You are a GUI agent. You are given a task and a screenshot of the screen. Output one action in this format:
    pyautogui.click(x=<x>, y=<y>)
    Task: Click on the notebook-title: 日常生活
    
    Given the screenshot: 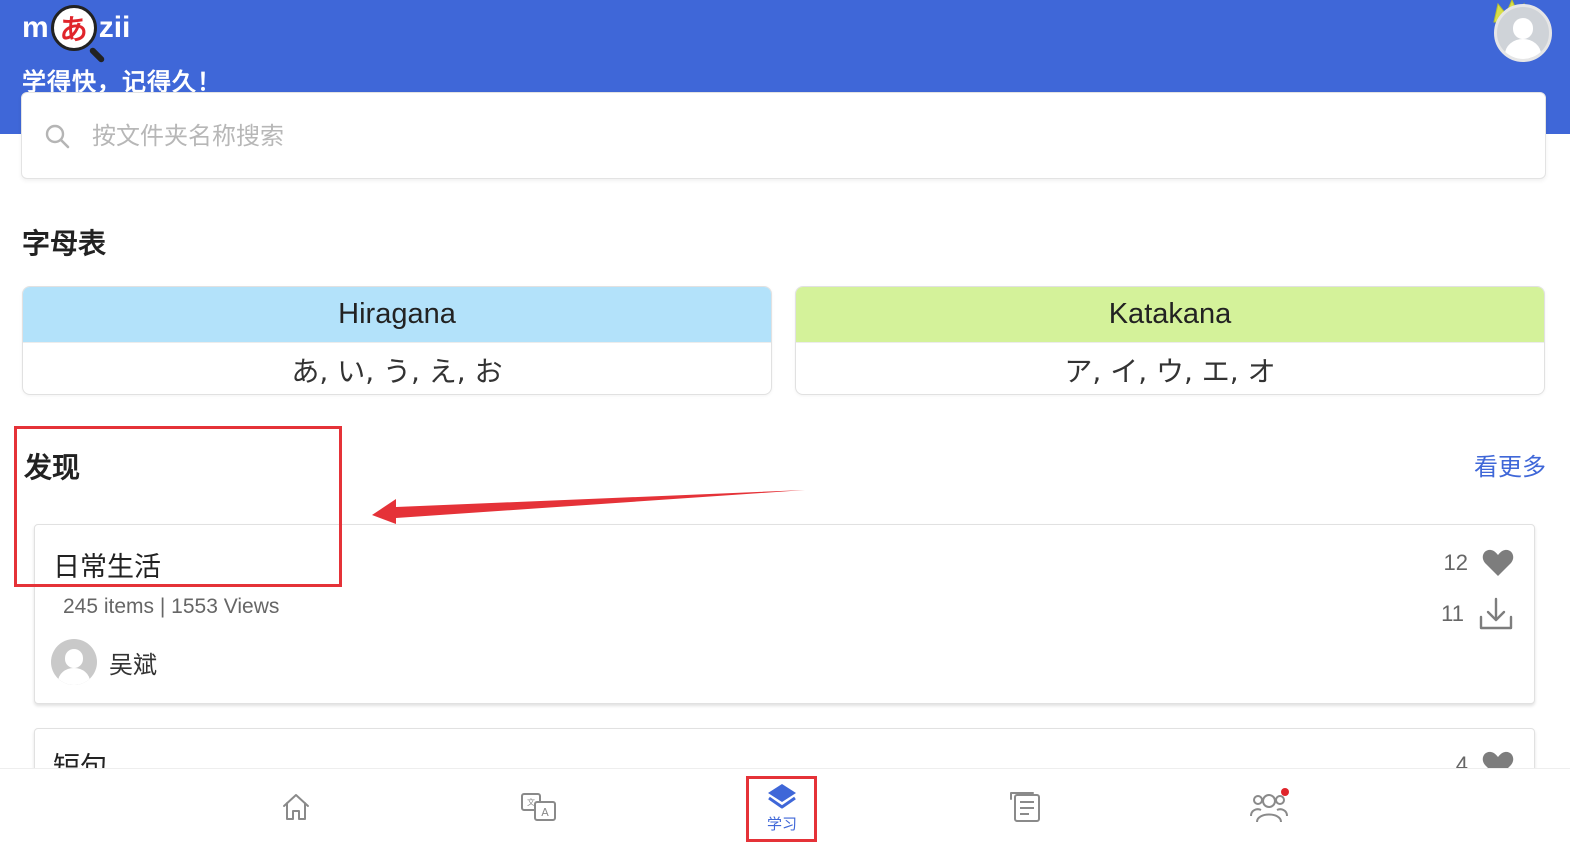 What is the action you would take?
    pyautogui.click(x=107, y=567)
    